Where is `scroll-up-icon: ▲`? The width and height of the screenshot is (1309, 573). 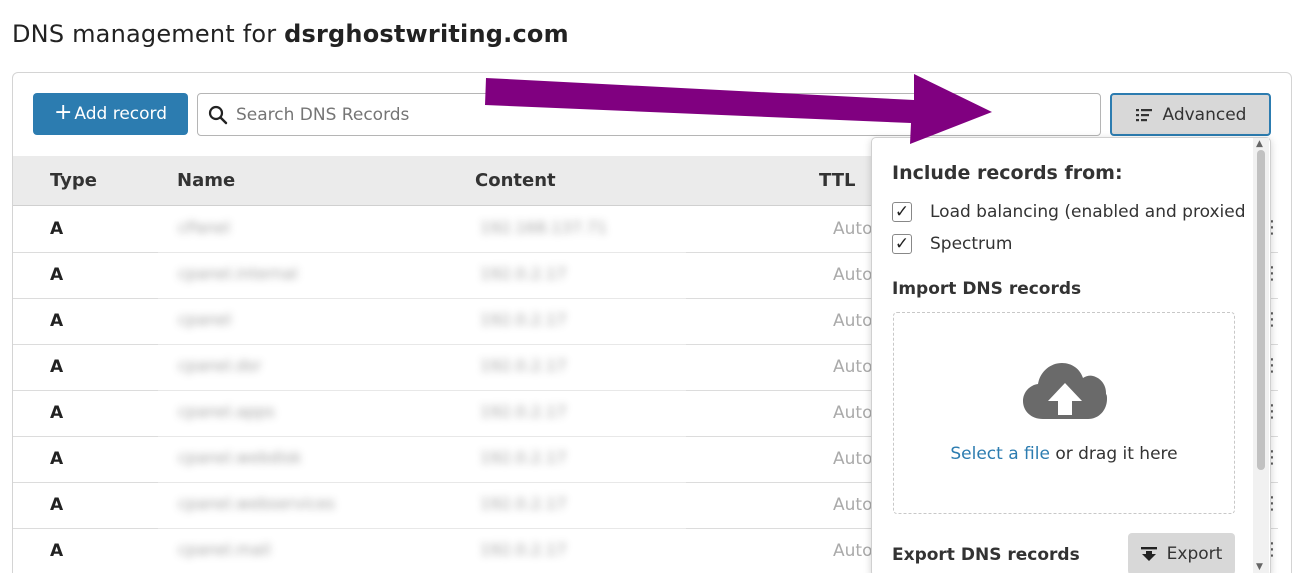
scroll-up-icon: ▲ is located at coordinates (1259, 144).